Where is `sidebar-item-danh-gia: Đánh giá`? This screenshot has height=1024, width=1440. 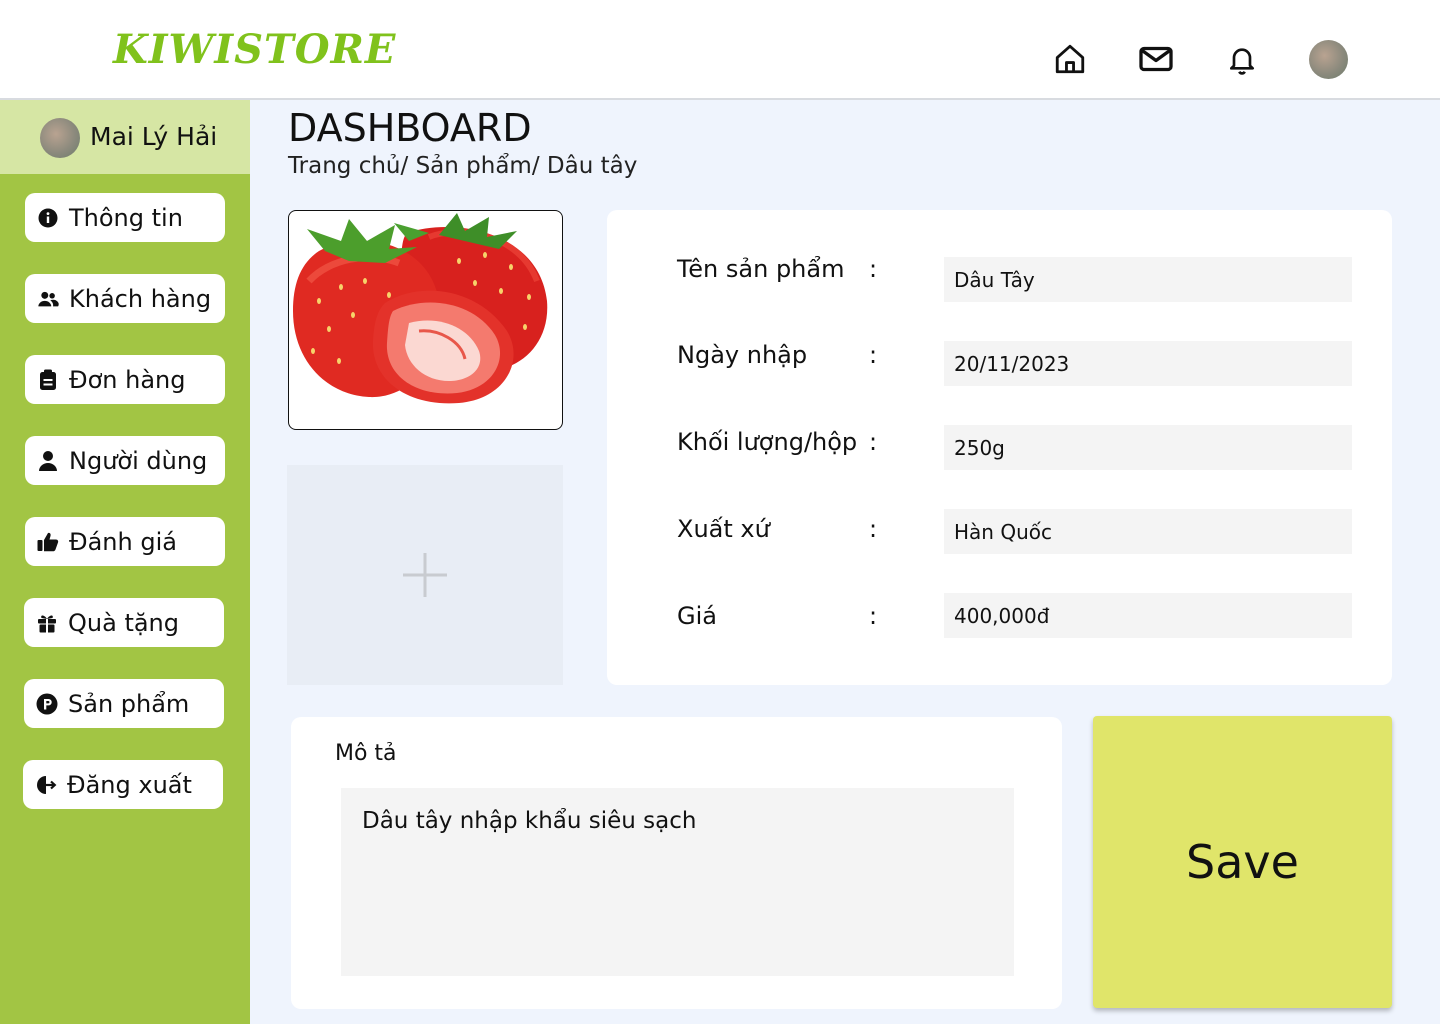 sidebar-item-danh-gia: Đánh giá is located at coordinates (125, 541).